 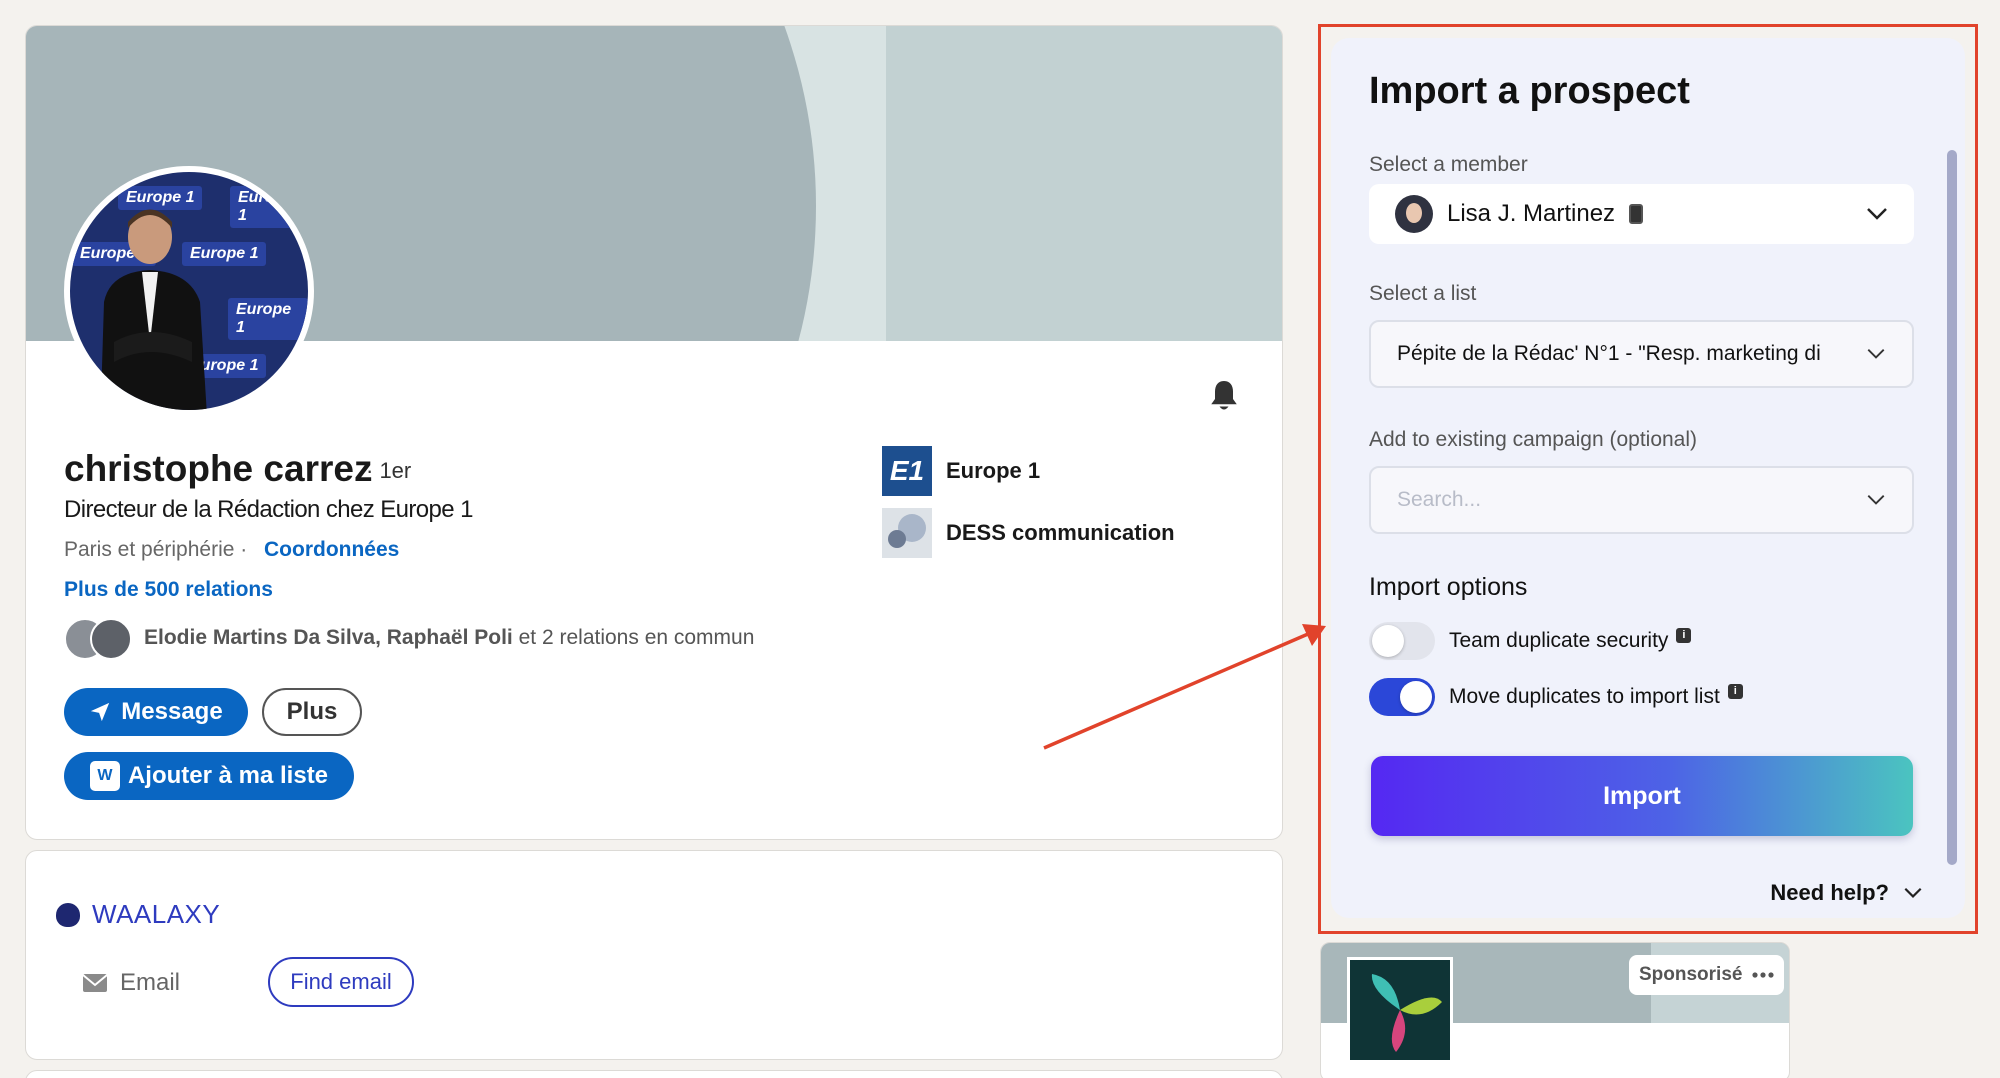 What do you see at coordinates (1556, 697) in the screenshot?
I see `option-move-duplicates: Move duplicates to import list i` at bounding box center [1556, 697].